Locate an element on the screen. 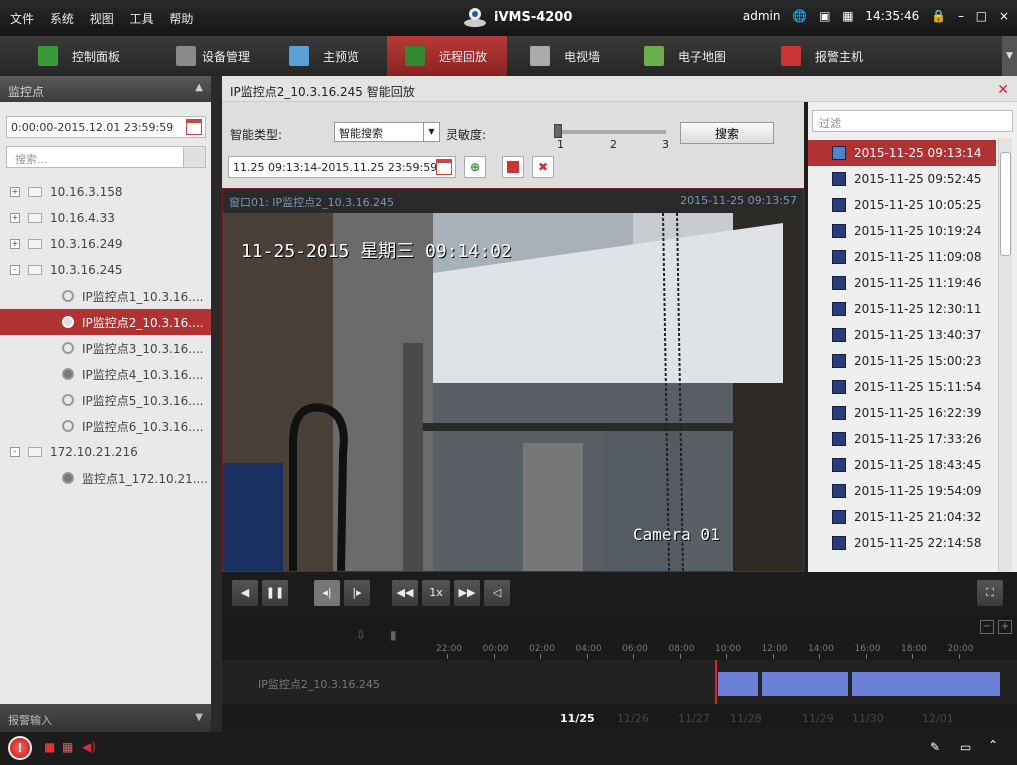  stop-icon is located at coordinates (513, 167).